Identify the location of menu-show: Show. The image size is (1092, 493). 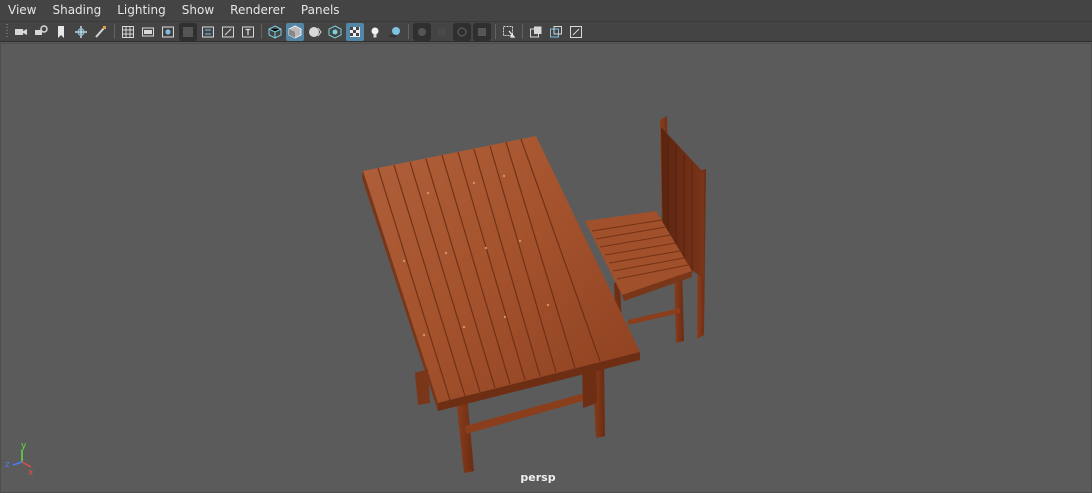
(198, 10).